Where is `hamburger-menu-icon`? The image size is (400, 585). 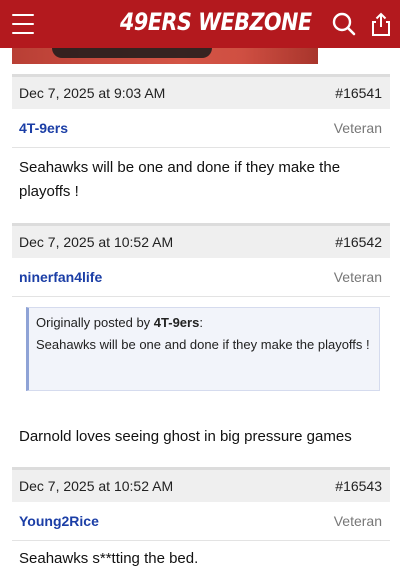
hamburger-menu-icon is located at coordinates (23, 24).